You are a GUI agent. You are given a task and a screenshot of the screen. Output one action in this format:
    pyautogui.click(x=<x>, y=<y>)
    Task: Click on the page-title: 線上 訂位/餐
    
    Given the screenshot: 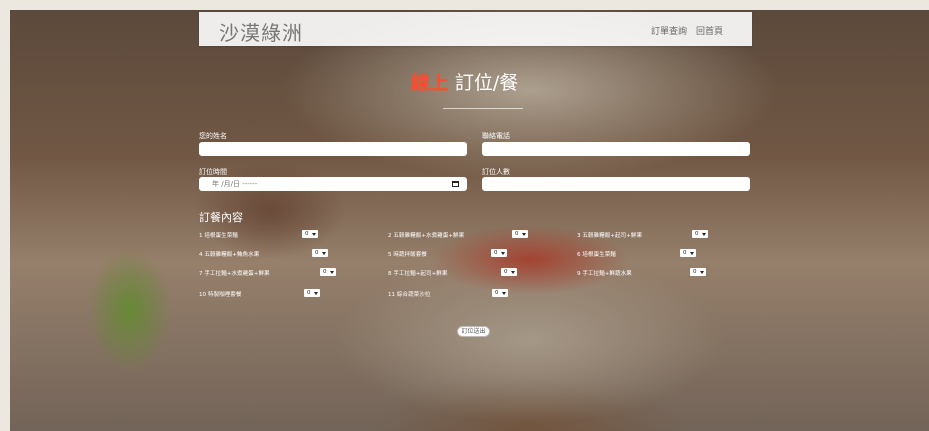 What is the action you would take?
    pyautogui.click(x=464, y=81)
    